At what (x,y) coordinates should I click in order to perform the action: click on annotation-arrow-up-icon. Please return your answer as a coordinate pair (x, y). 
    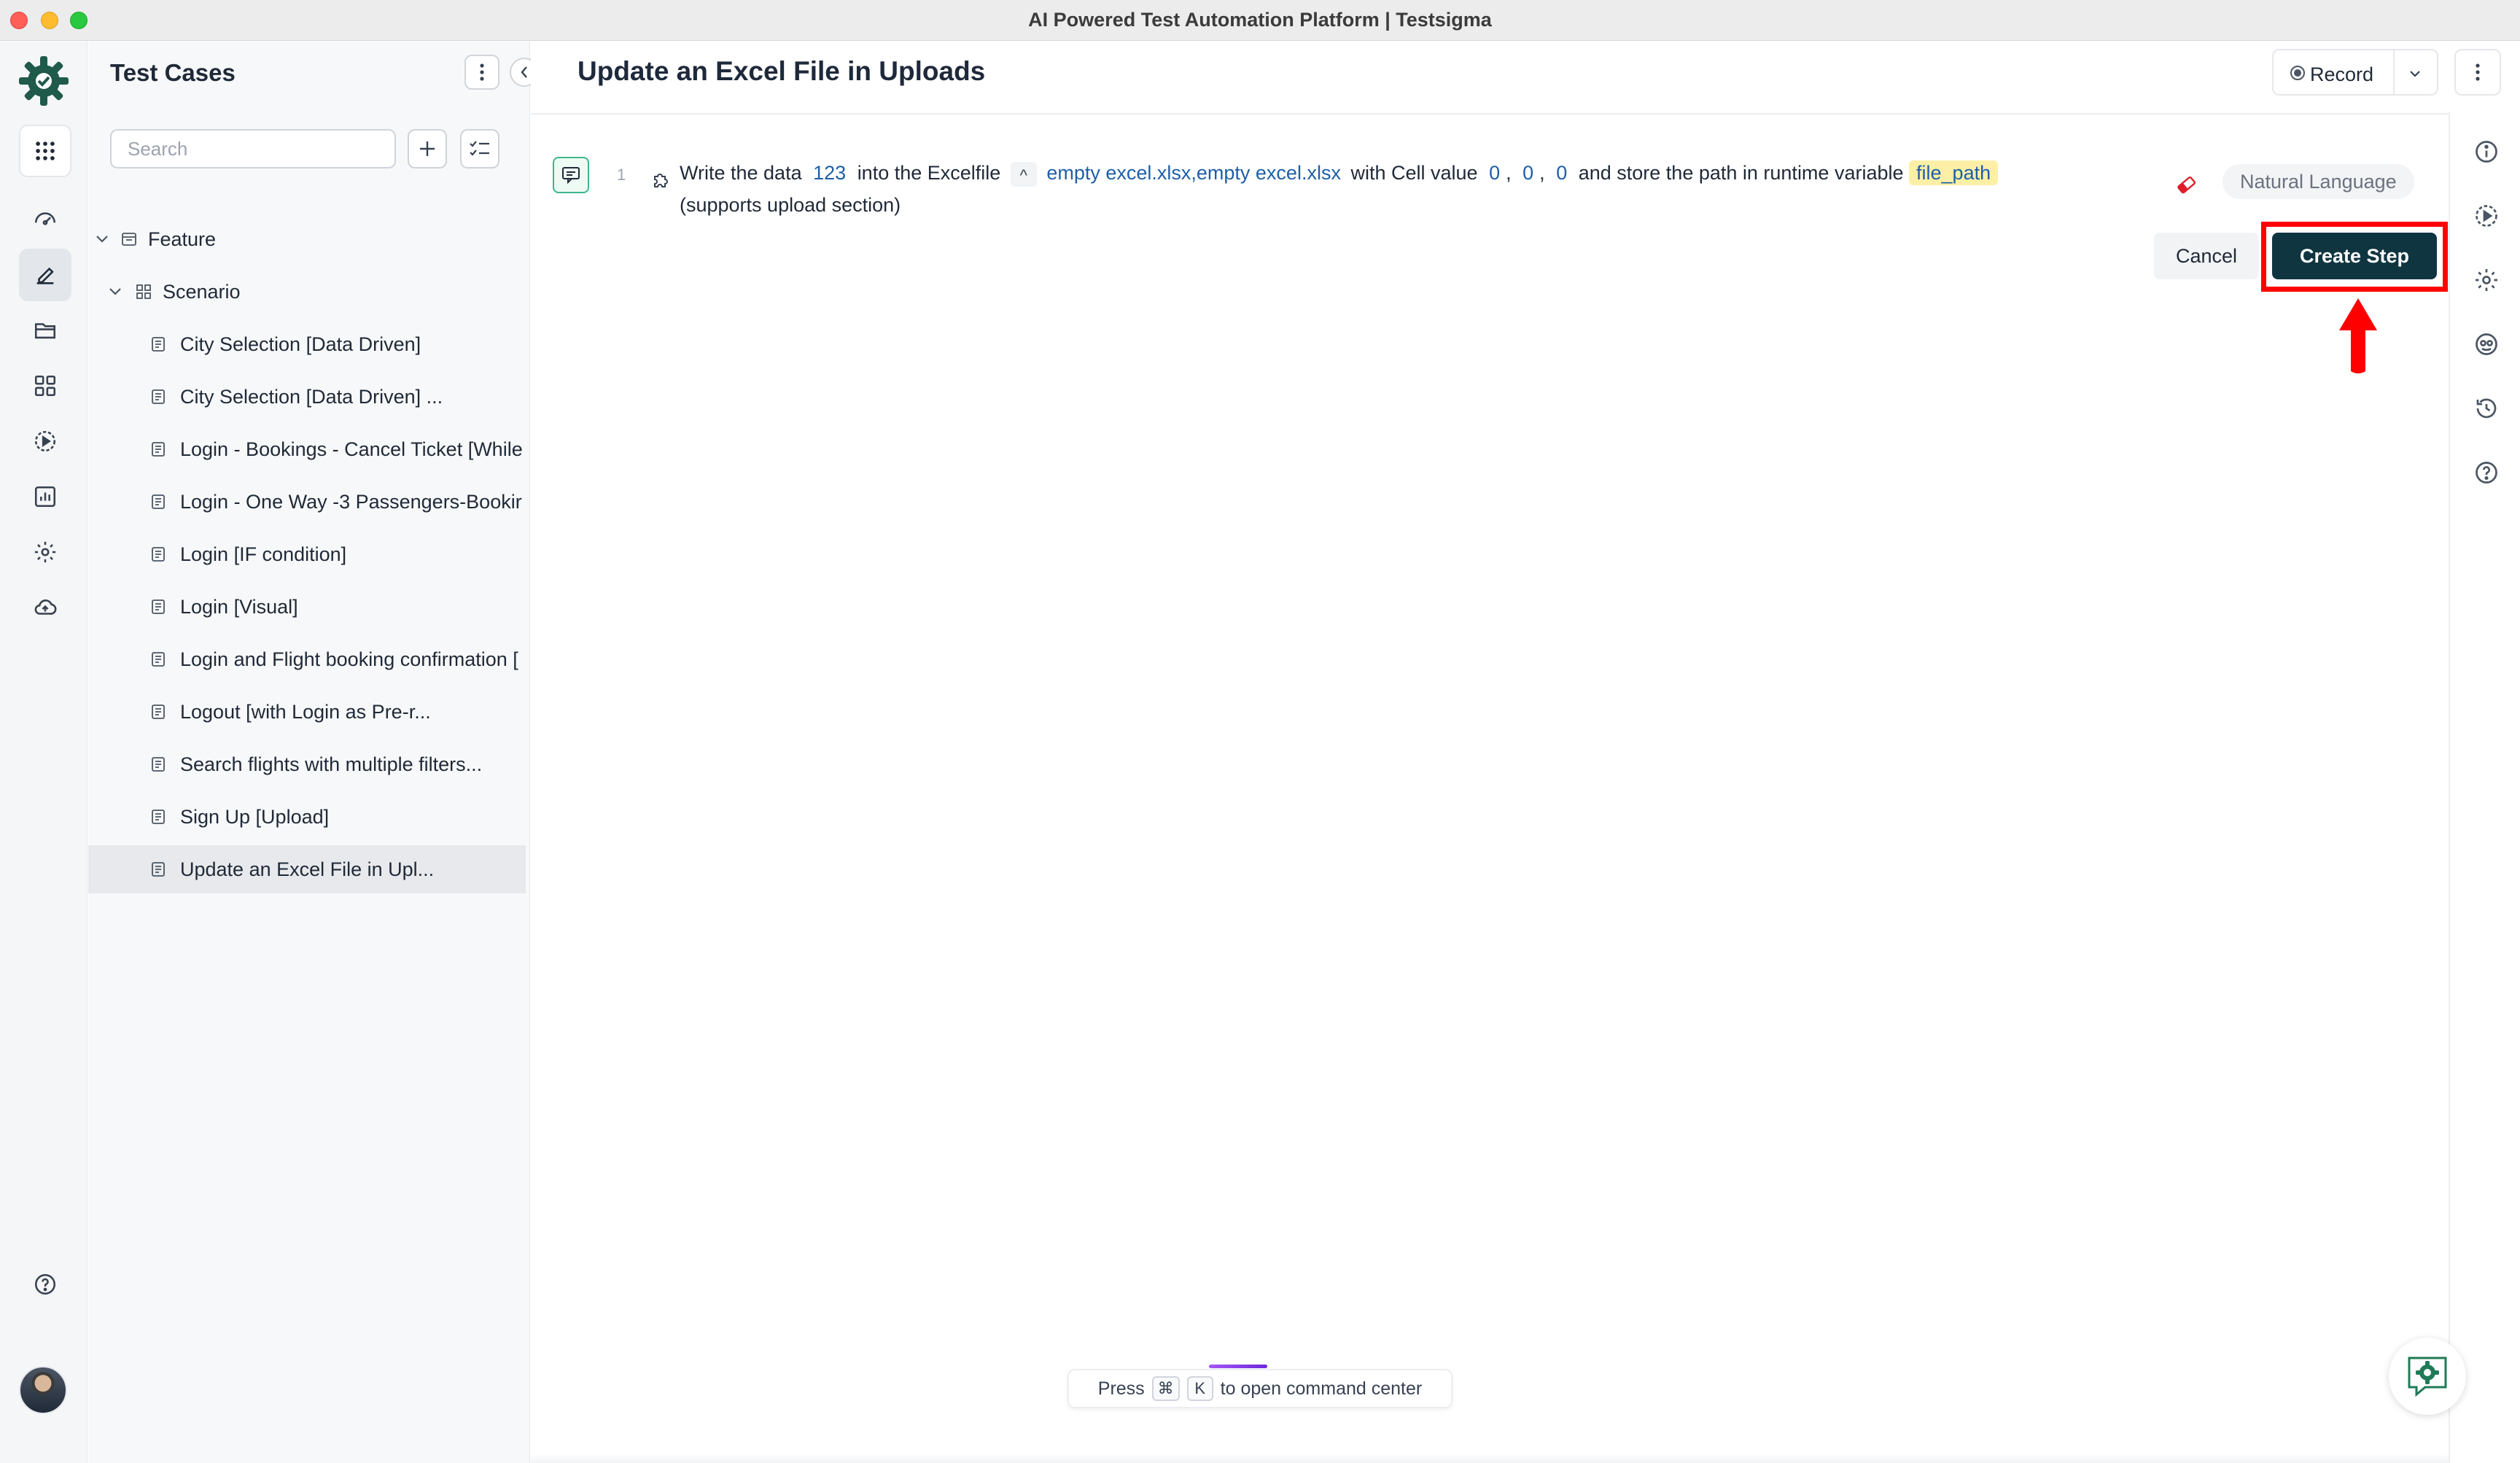
    Looking at the image, I should click on (2358, 335).